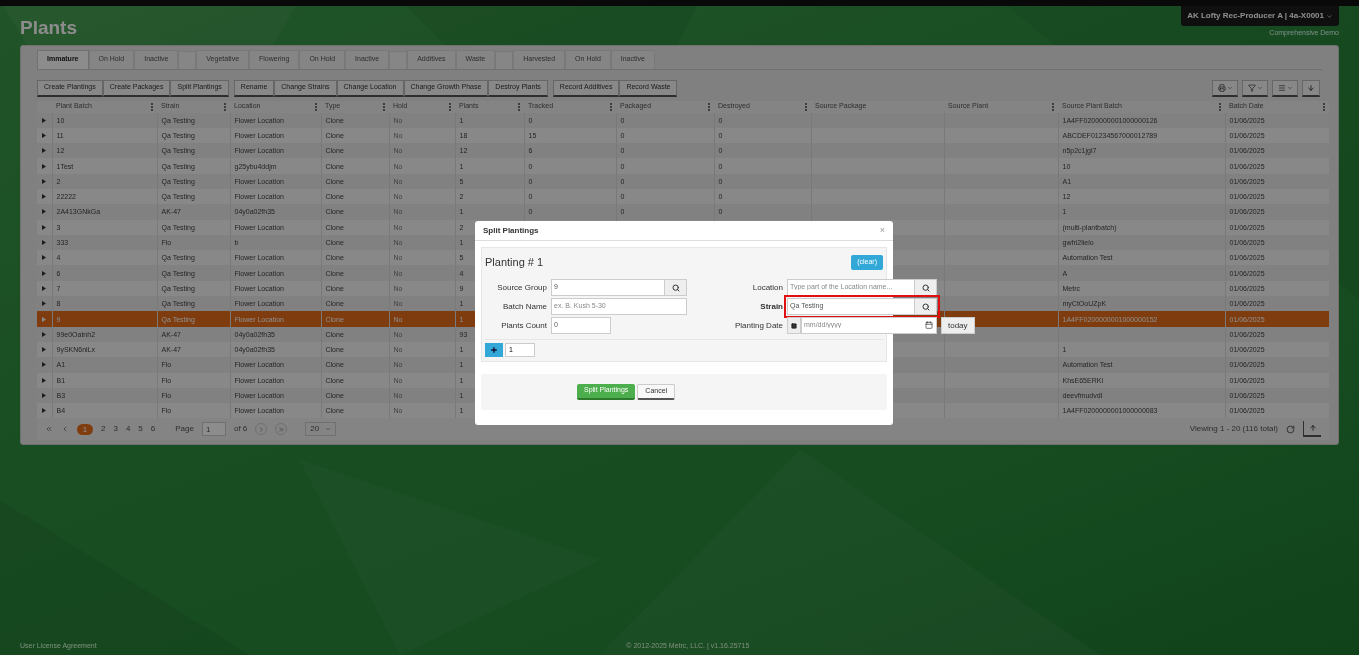 The height and width of the screenshot is (655, 1359). What do you see at coordinates (1281, 87) in the screenshot?
I see `menu-icon` at bounding box center [1281, 87].